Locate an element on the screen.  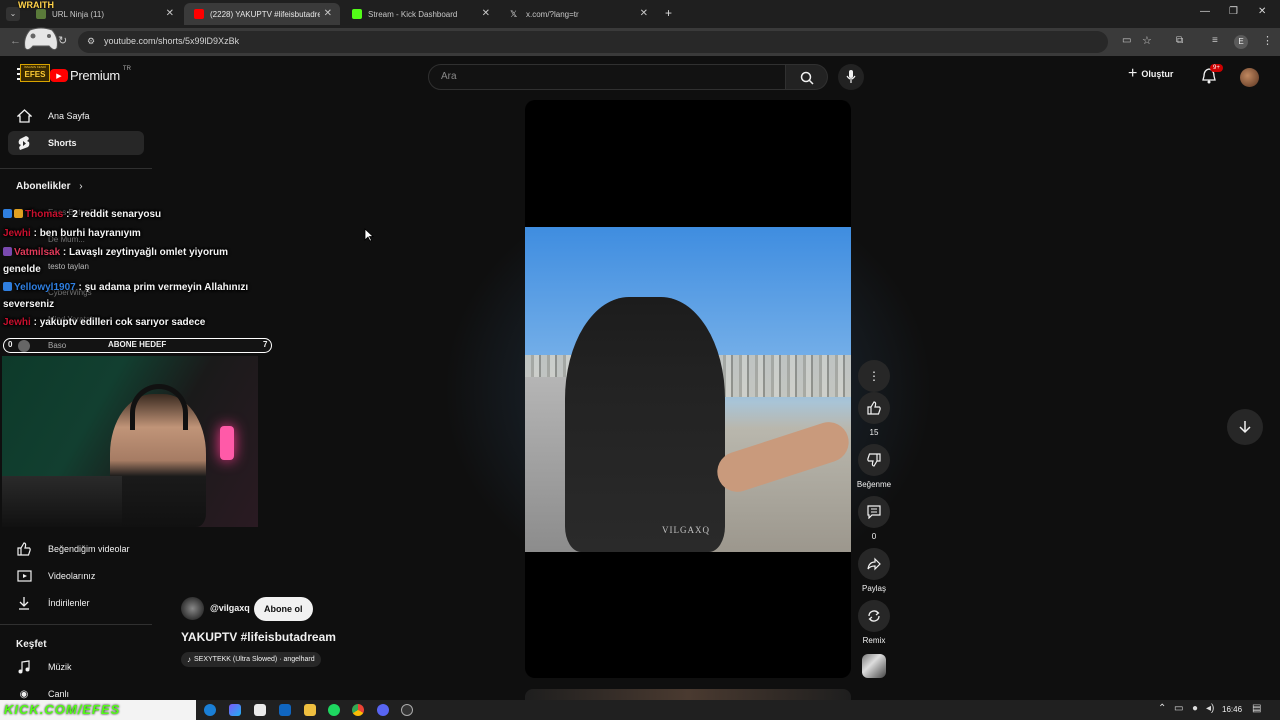
cast-icon: ▭ is located at coordinates (1126, 40).